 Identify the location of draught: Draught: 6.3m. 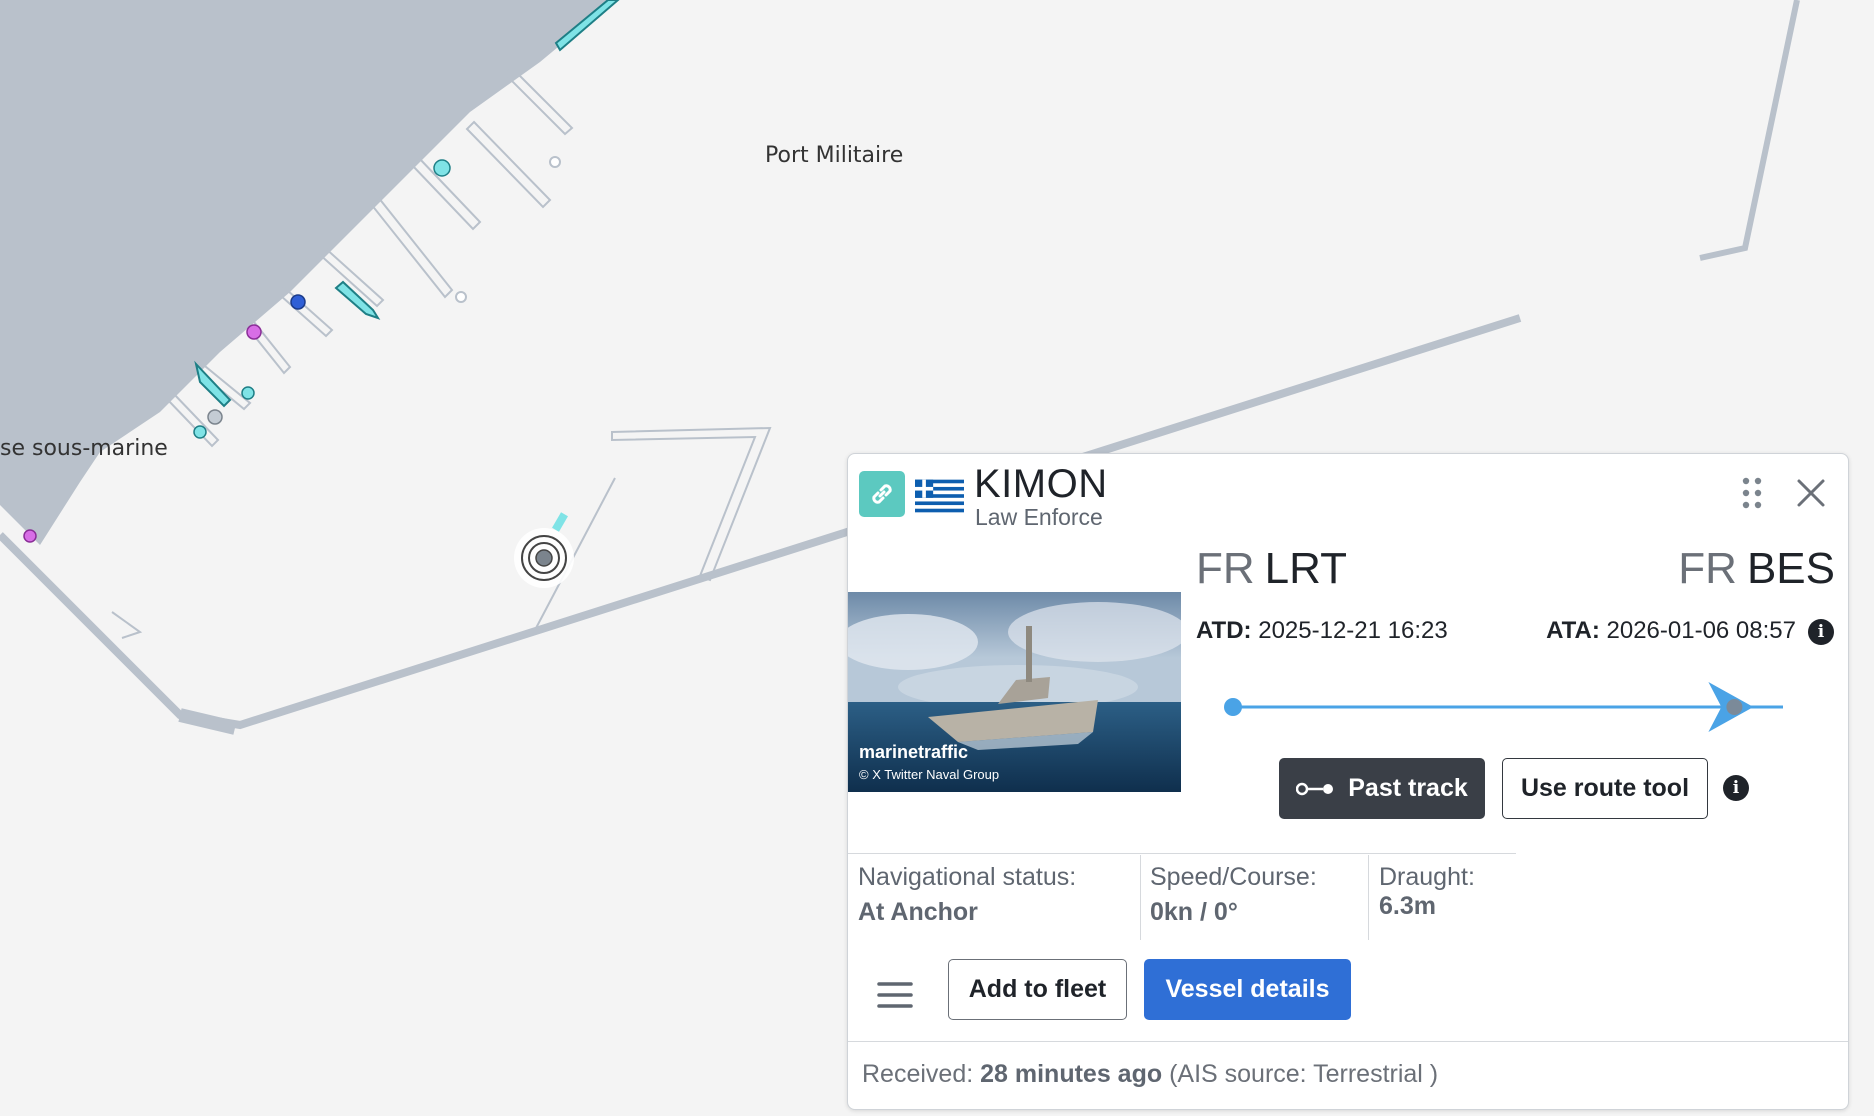
(1427, 897).